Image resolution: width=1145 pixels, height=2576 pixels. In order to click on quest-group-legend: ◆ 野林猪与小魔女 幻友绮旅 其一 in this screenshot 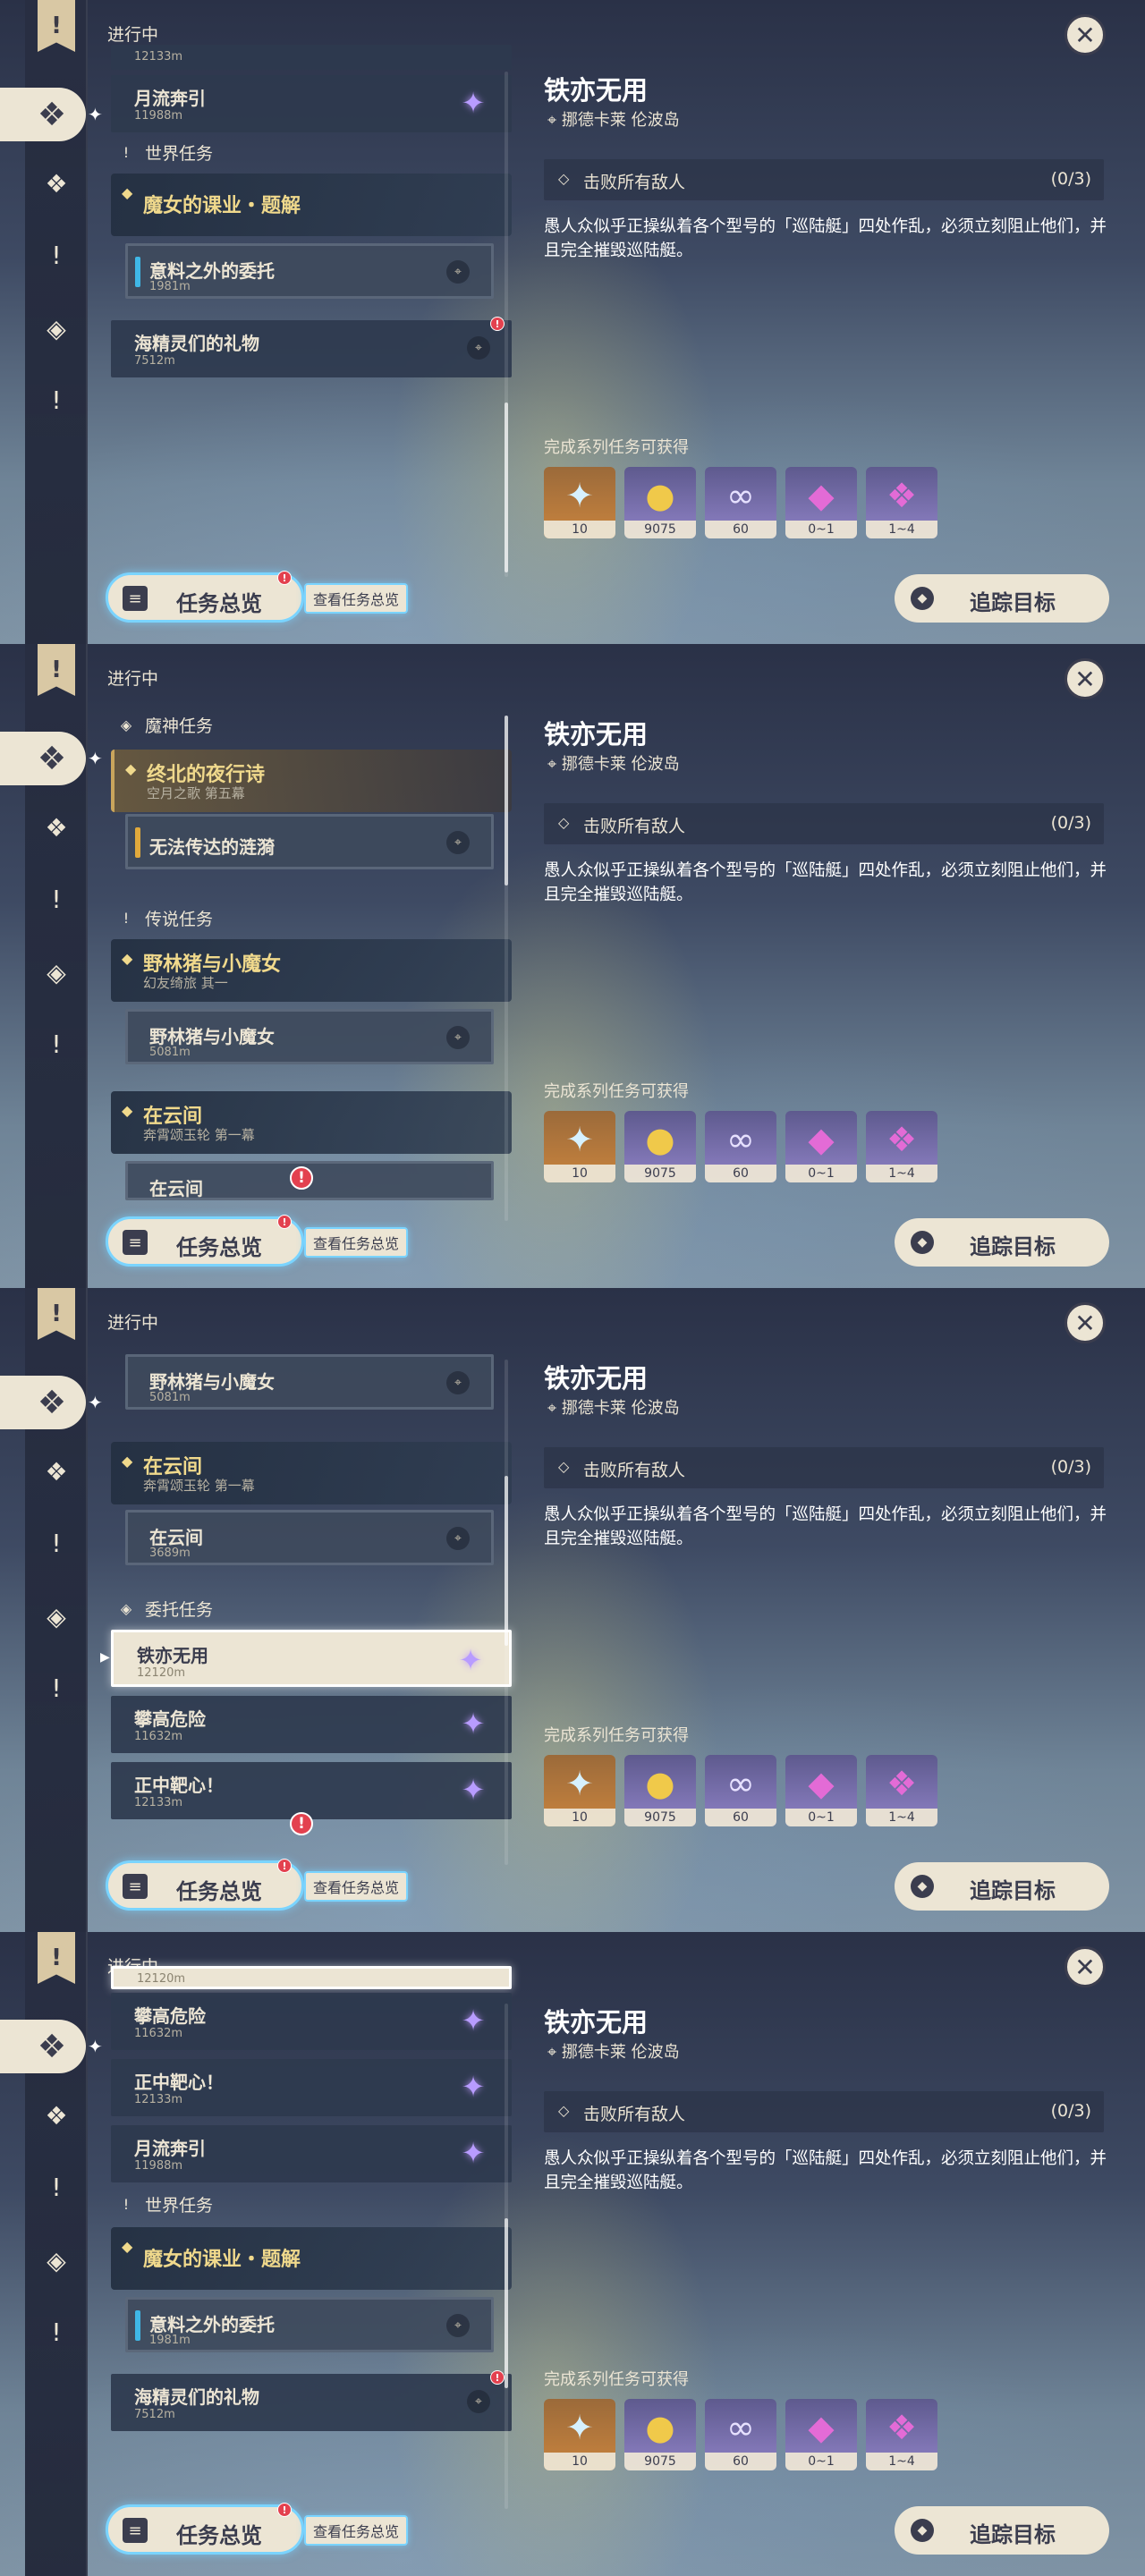, I will do `click(311, 970)`.